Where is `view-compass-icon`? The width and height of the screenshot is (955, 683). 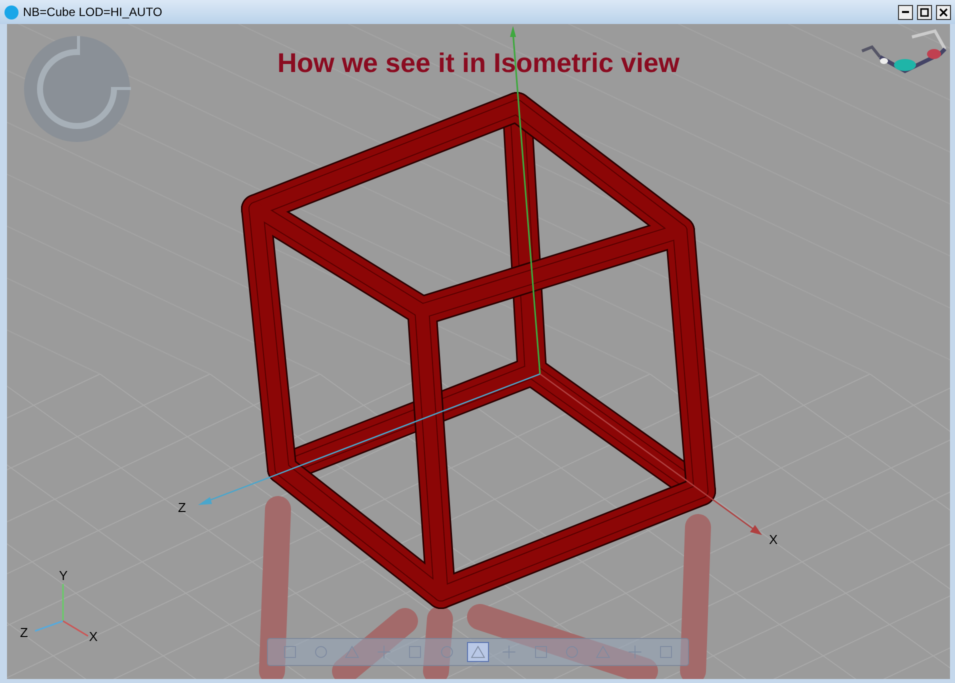
view-compass-icon is located at coordinates (77, 89).